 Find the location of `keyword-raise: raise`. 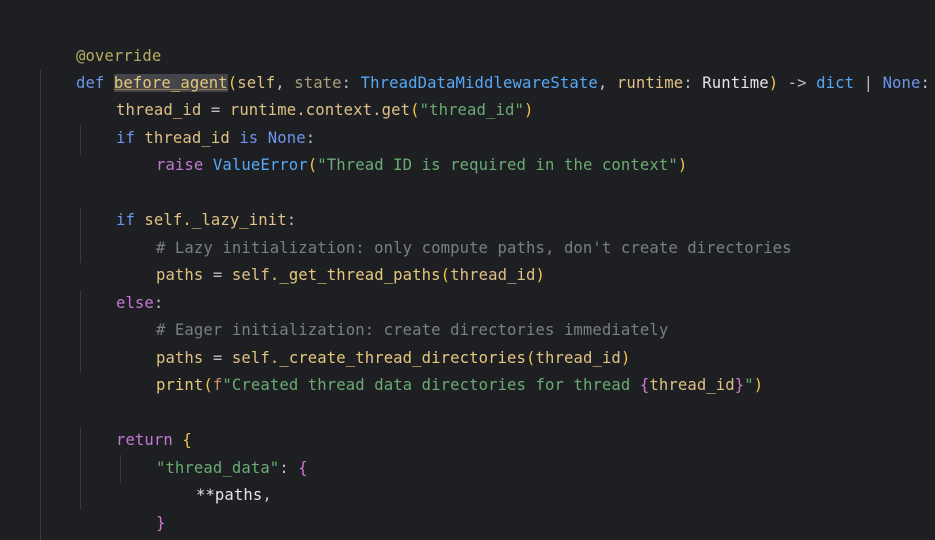

keyword-raise: raise is located at coordinates (179, 165).